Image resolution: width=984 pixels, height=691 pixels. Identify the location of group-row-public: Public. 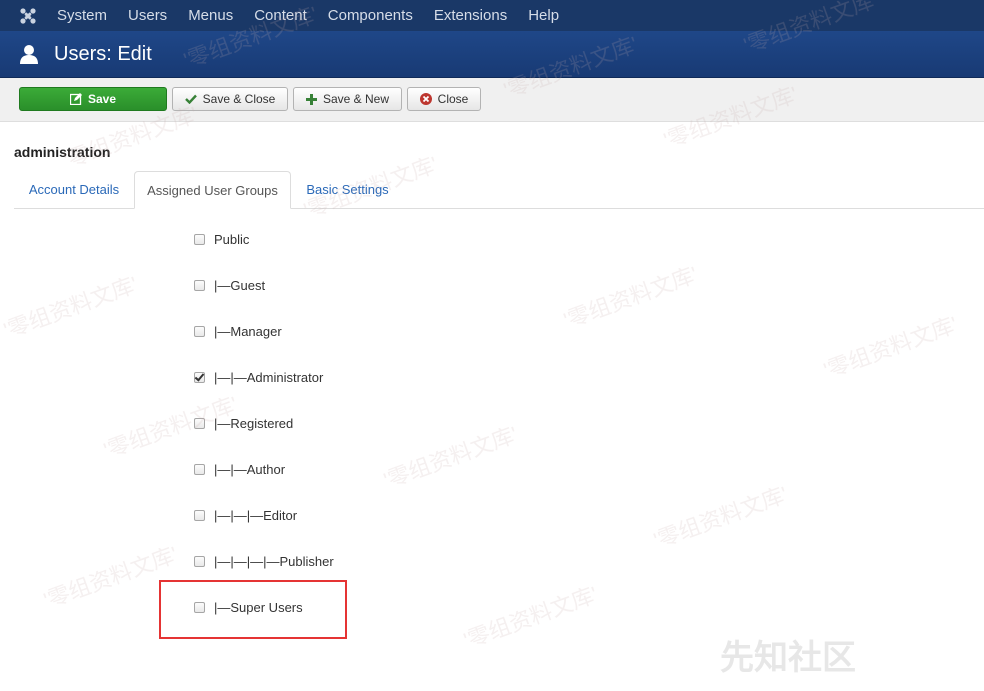
(221, 239).